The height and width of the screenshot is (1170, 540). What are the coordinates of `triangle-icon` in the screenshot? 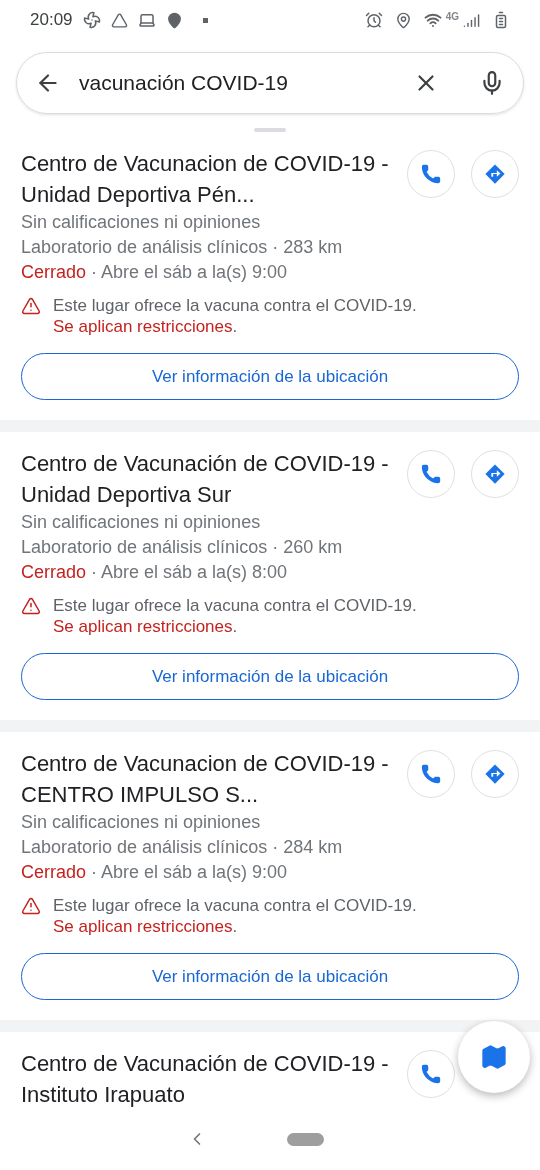 It's located at (119, 20).